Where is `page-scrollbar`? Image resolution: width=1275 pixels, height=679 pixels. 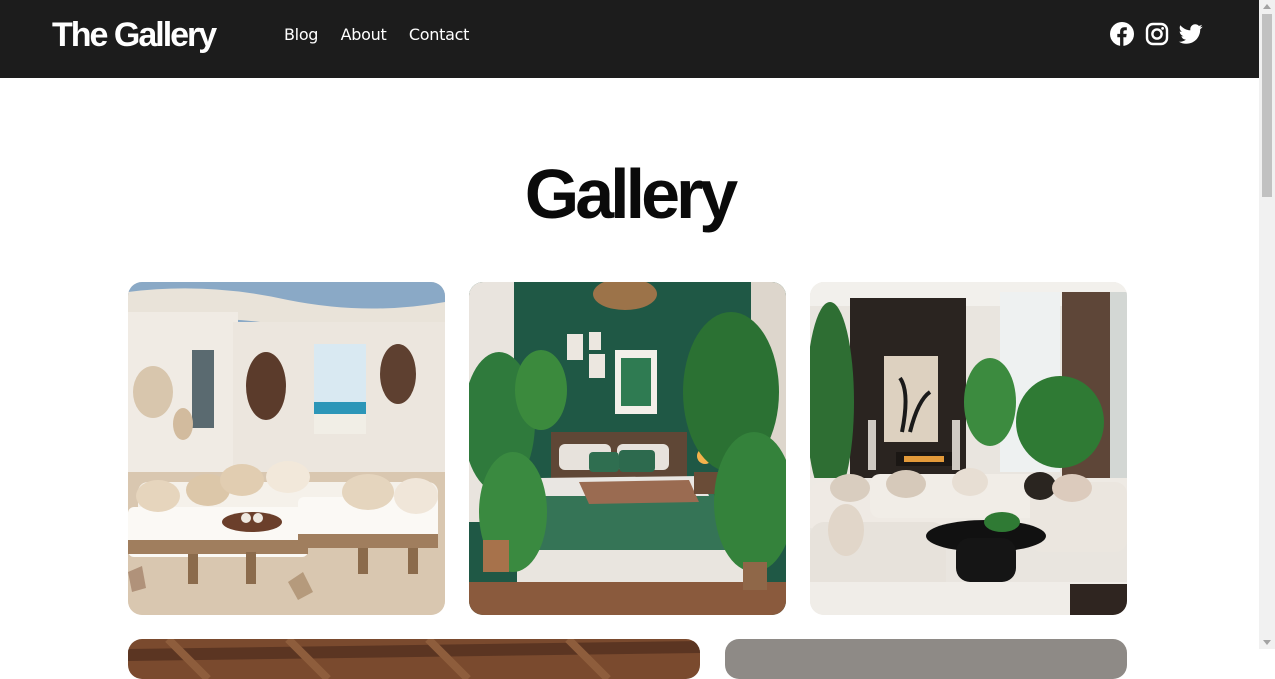
page-scrollbar is located at coordinates (1267, 324).